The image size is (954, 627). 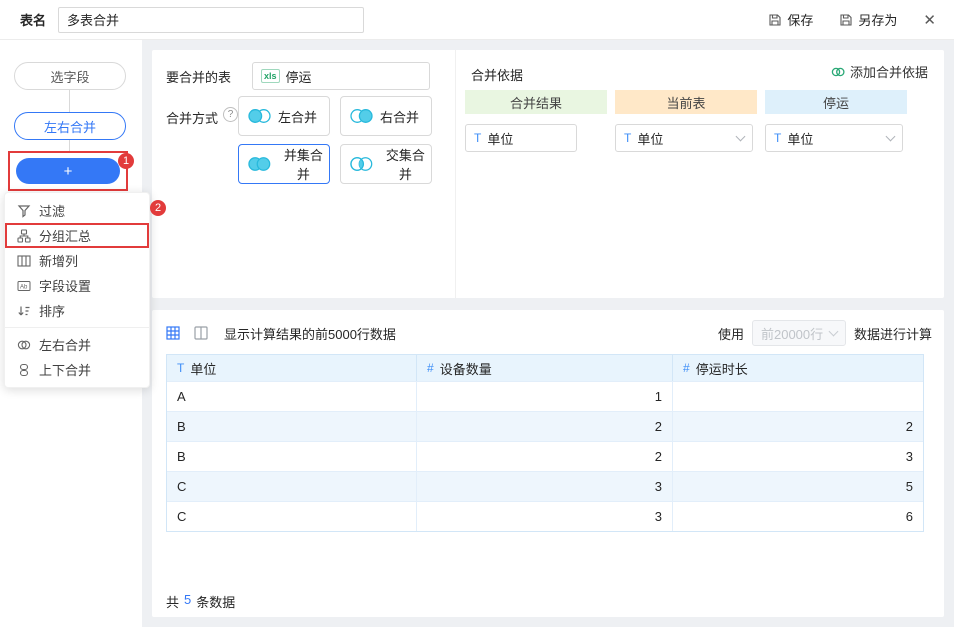 I want to click on table-row: B 2 3, so click(x=545, y=456).